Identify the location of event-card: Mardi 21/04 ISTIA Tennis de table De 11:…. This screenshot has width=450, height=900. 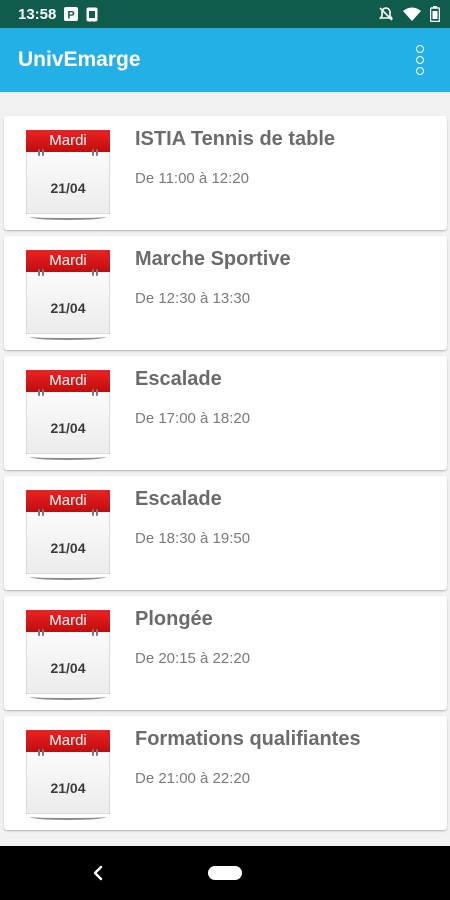
(225, 173).